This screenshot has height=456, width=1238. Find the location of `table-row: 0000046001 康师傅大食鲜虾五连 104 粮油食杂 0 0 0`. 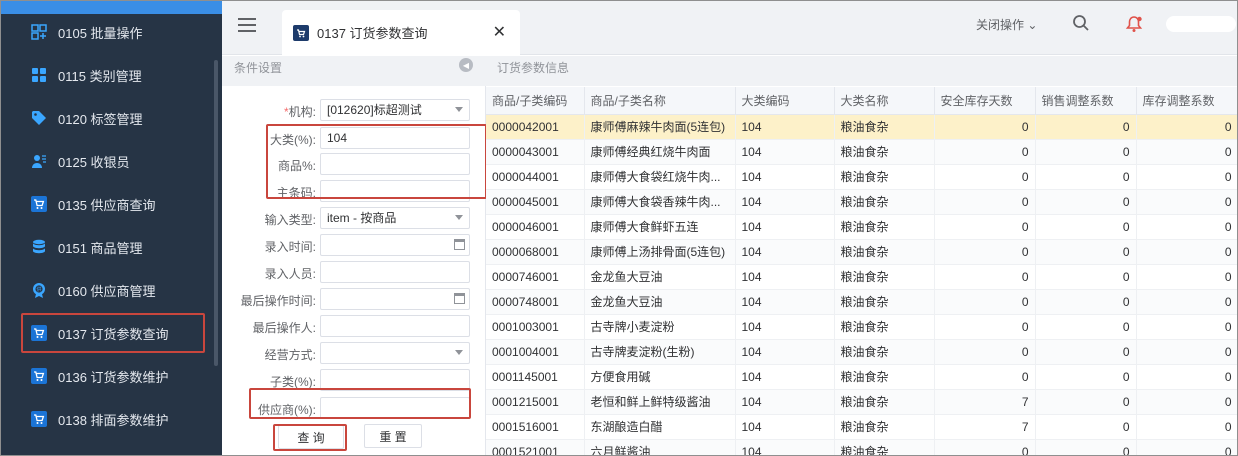

table-row: 0000046001 康师傅大食鲜虾五连 104 粮油食杂 0 0 0 is located at coordinates (862, 227).